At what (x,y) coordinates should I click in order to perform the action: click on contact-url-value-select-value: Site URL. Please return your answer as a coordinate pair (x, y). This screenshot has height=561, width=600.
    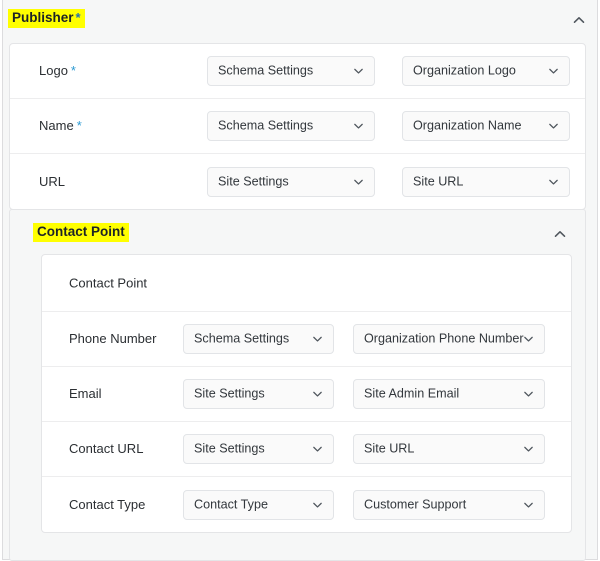
    Looking at the image, I should click on (389, 448).